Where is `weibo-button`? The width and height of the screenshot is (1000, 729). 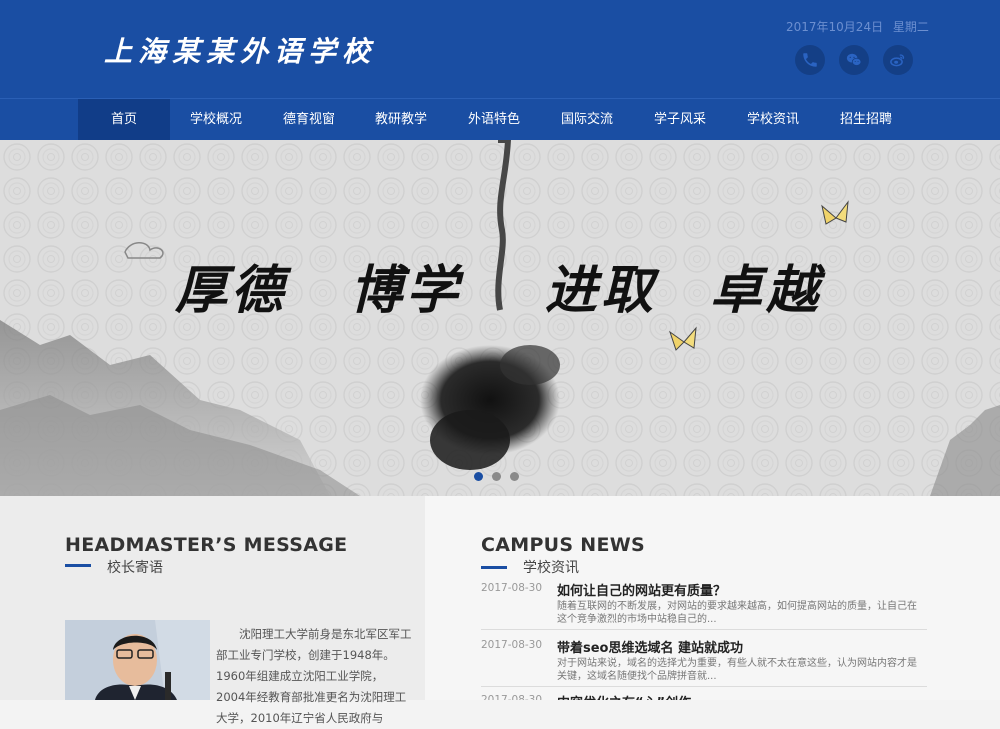 weibo-button is located at coordinates (898, 60).